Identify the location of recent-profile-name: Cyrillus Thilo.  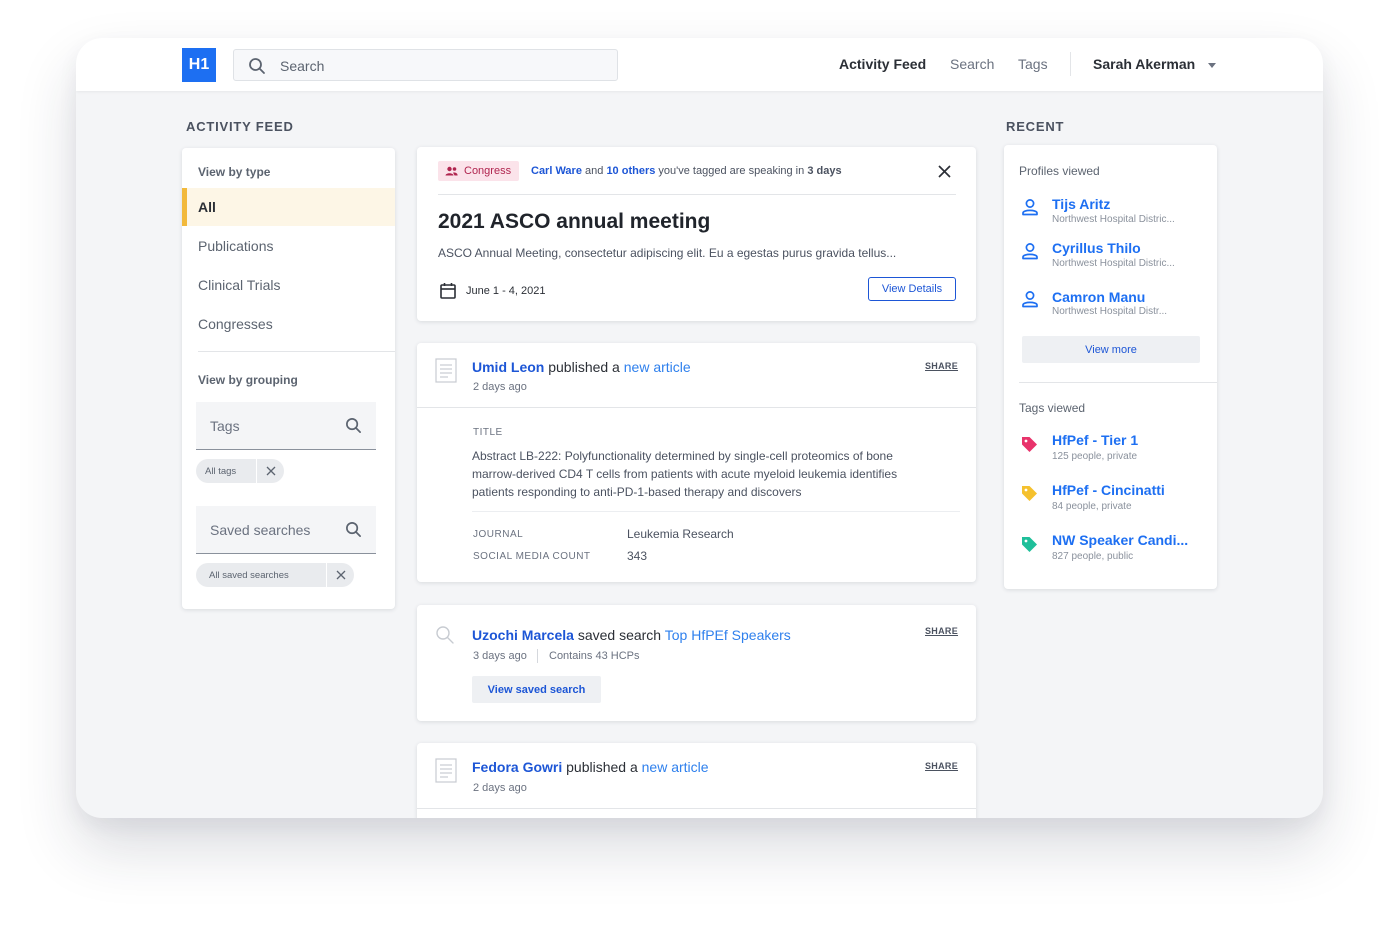
(1096, 248).